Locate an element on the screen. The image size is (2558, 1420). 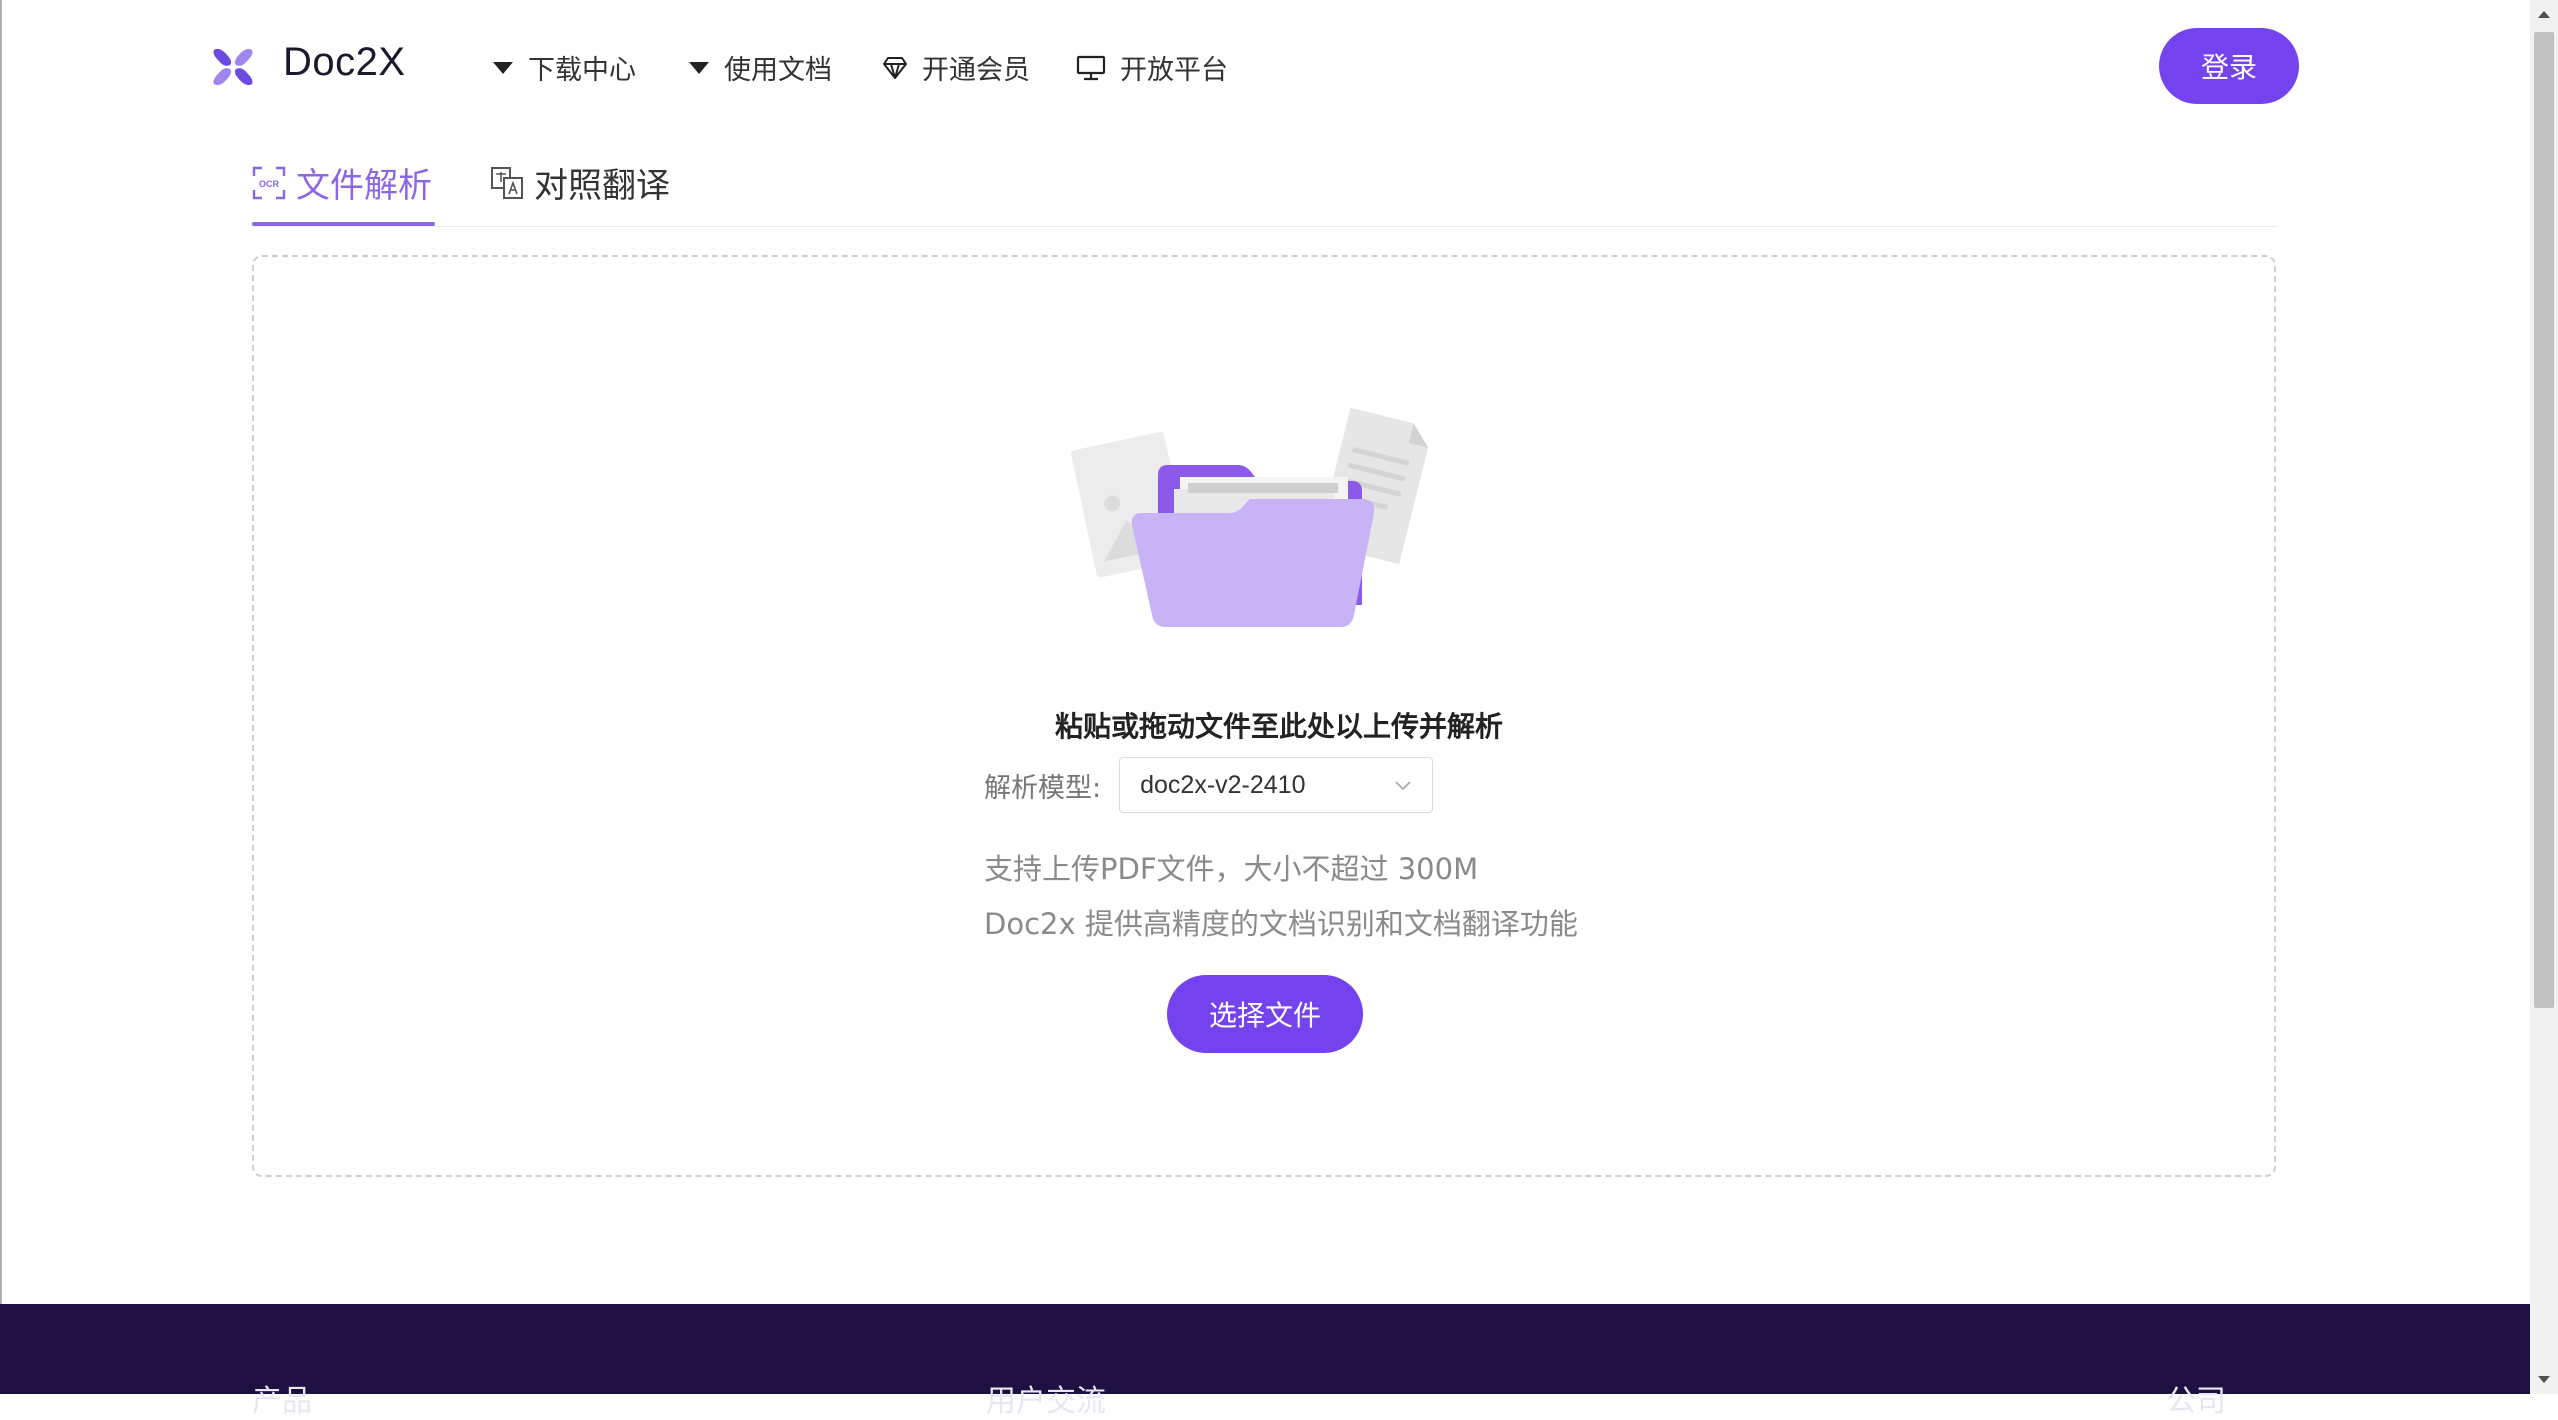
nav-open-platform-label: 开放平台 is located at coordinates (1174, 70).